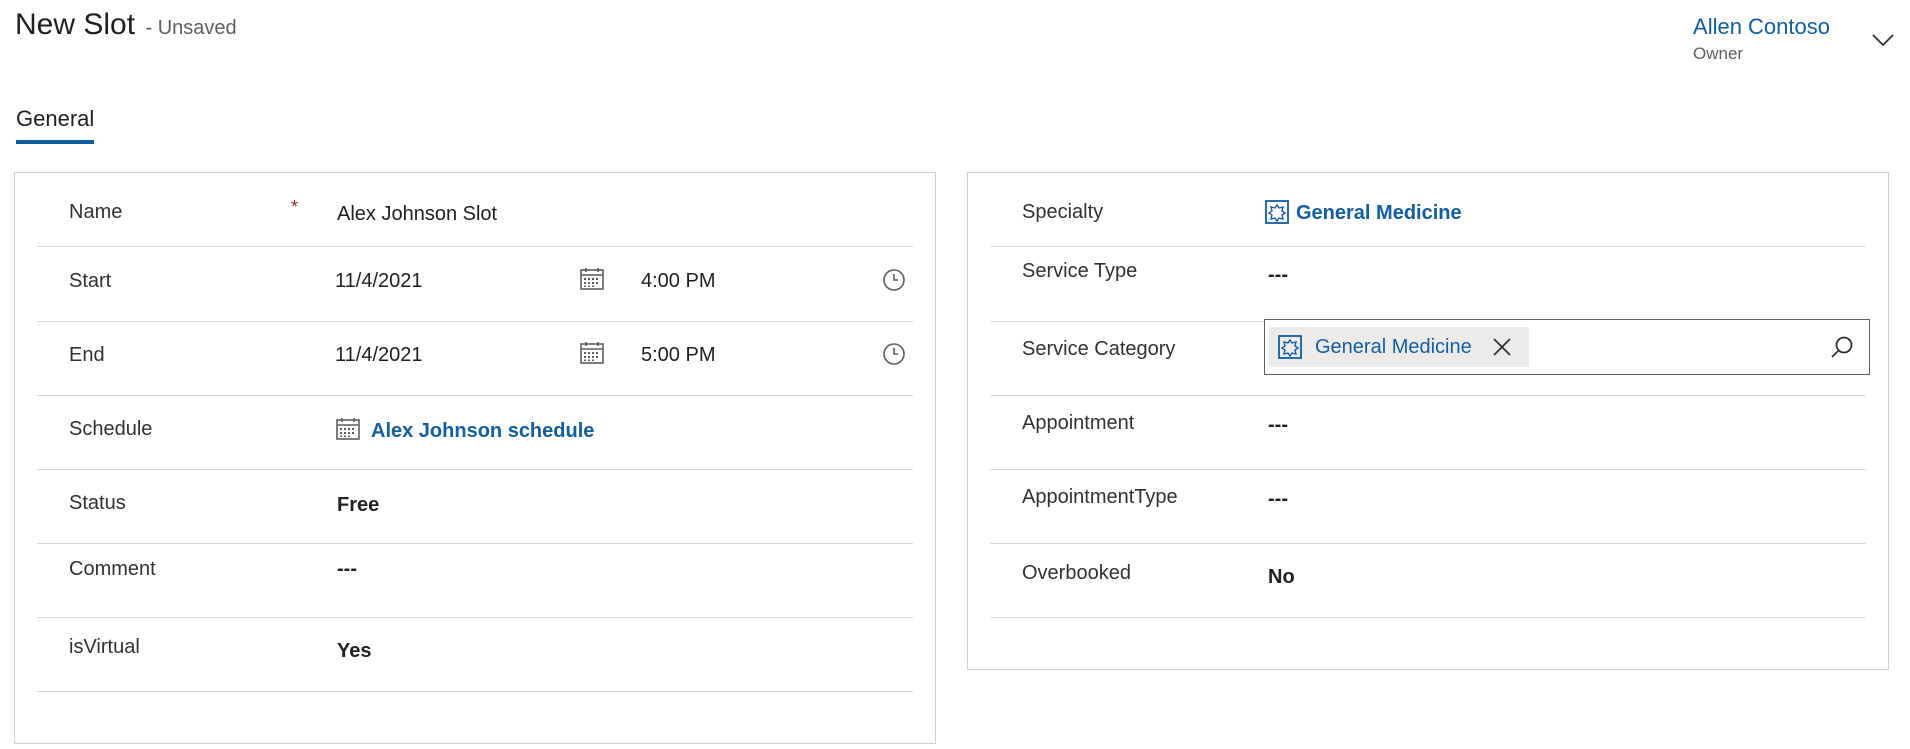 Image resolution: width=1910 pixels, height=749 pixels. I want to click on tab-list: General, so click(55, 125).